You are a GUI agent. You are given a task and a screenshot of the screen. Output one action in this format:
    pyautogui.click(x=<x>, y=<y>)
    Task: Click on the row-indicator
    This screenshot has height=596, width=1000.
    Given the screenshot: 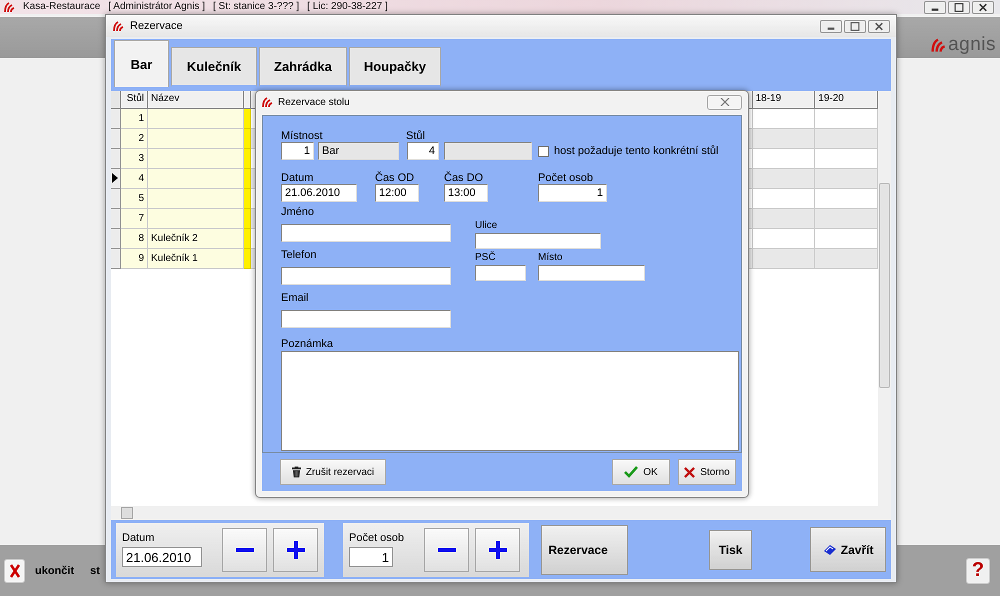 What is the action you would take?
    pyautogui.click(x=116, y=179)
    